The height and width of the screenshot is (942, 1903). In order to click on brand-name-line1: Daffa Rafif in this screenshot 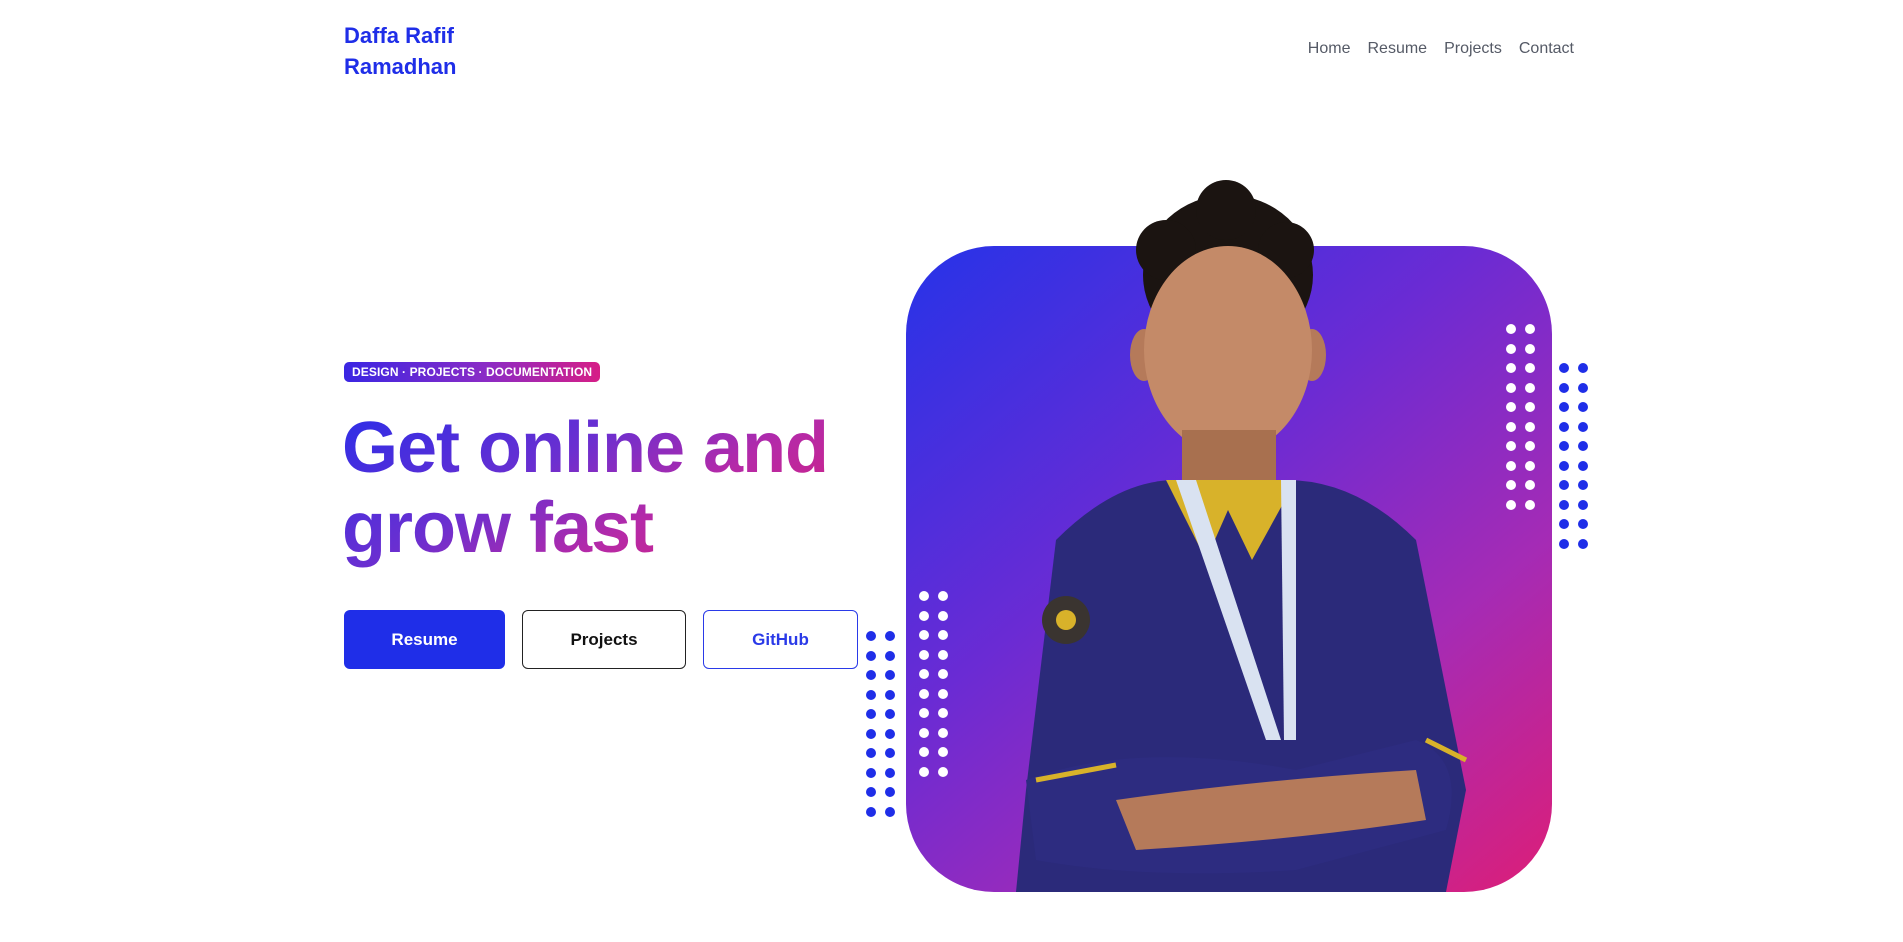, I will do `click(399, 35)`.